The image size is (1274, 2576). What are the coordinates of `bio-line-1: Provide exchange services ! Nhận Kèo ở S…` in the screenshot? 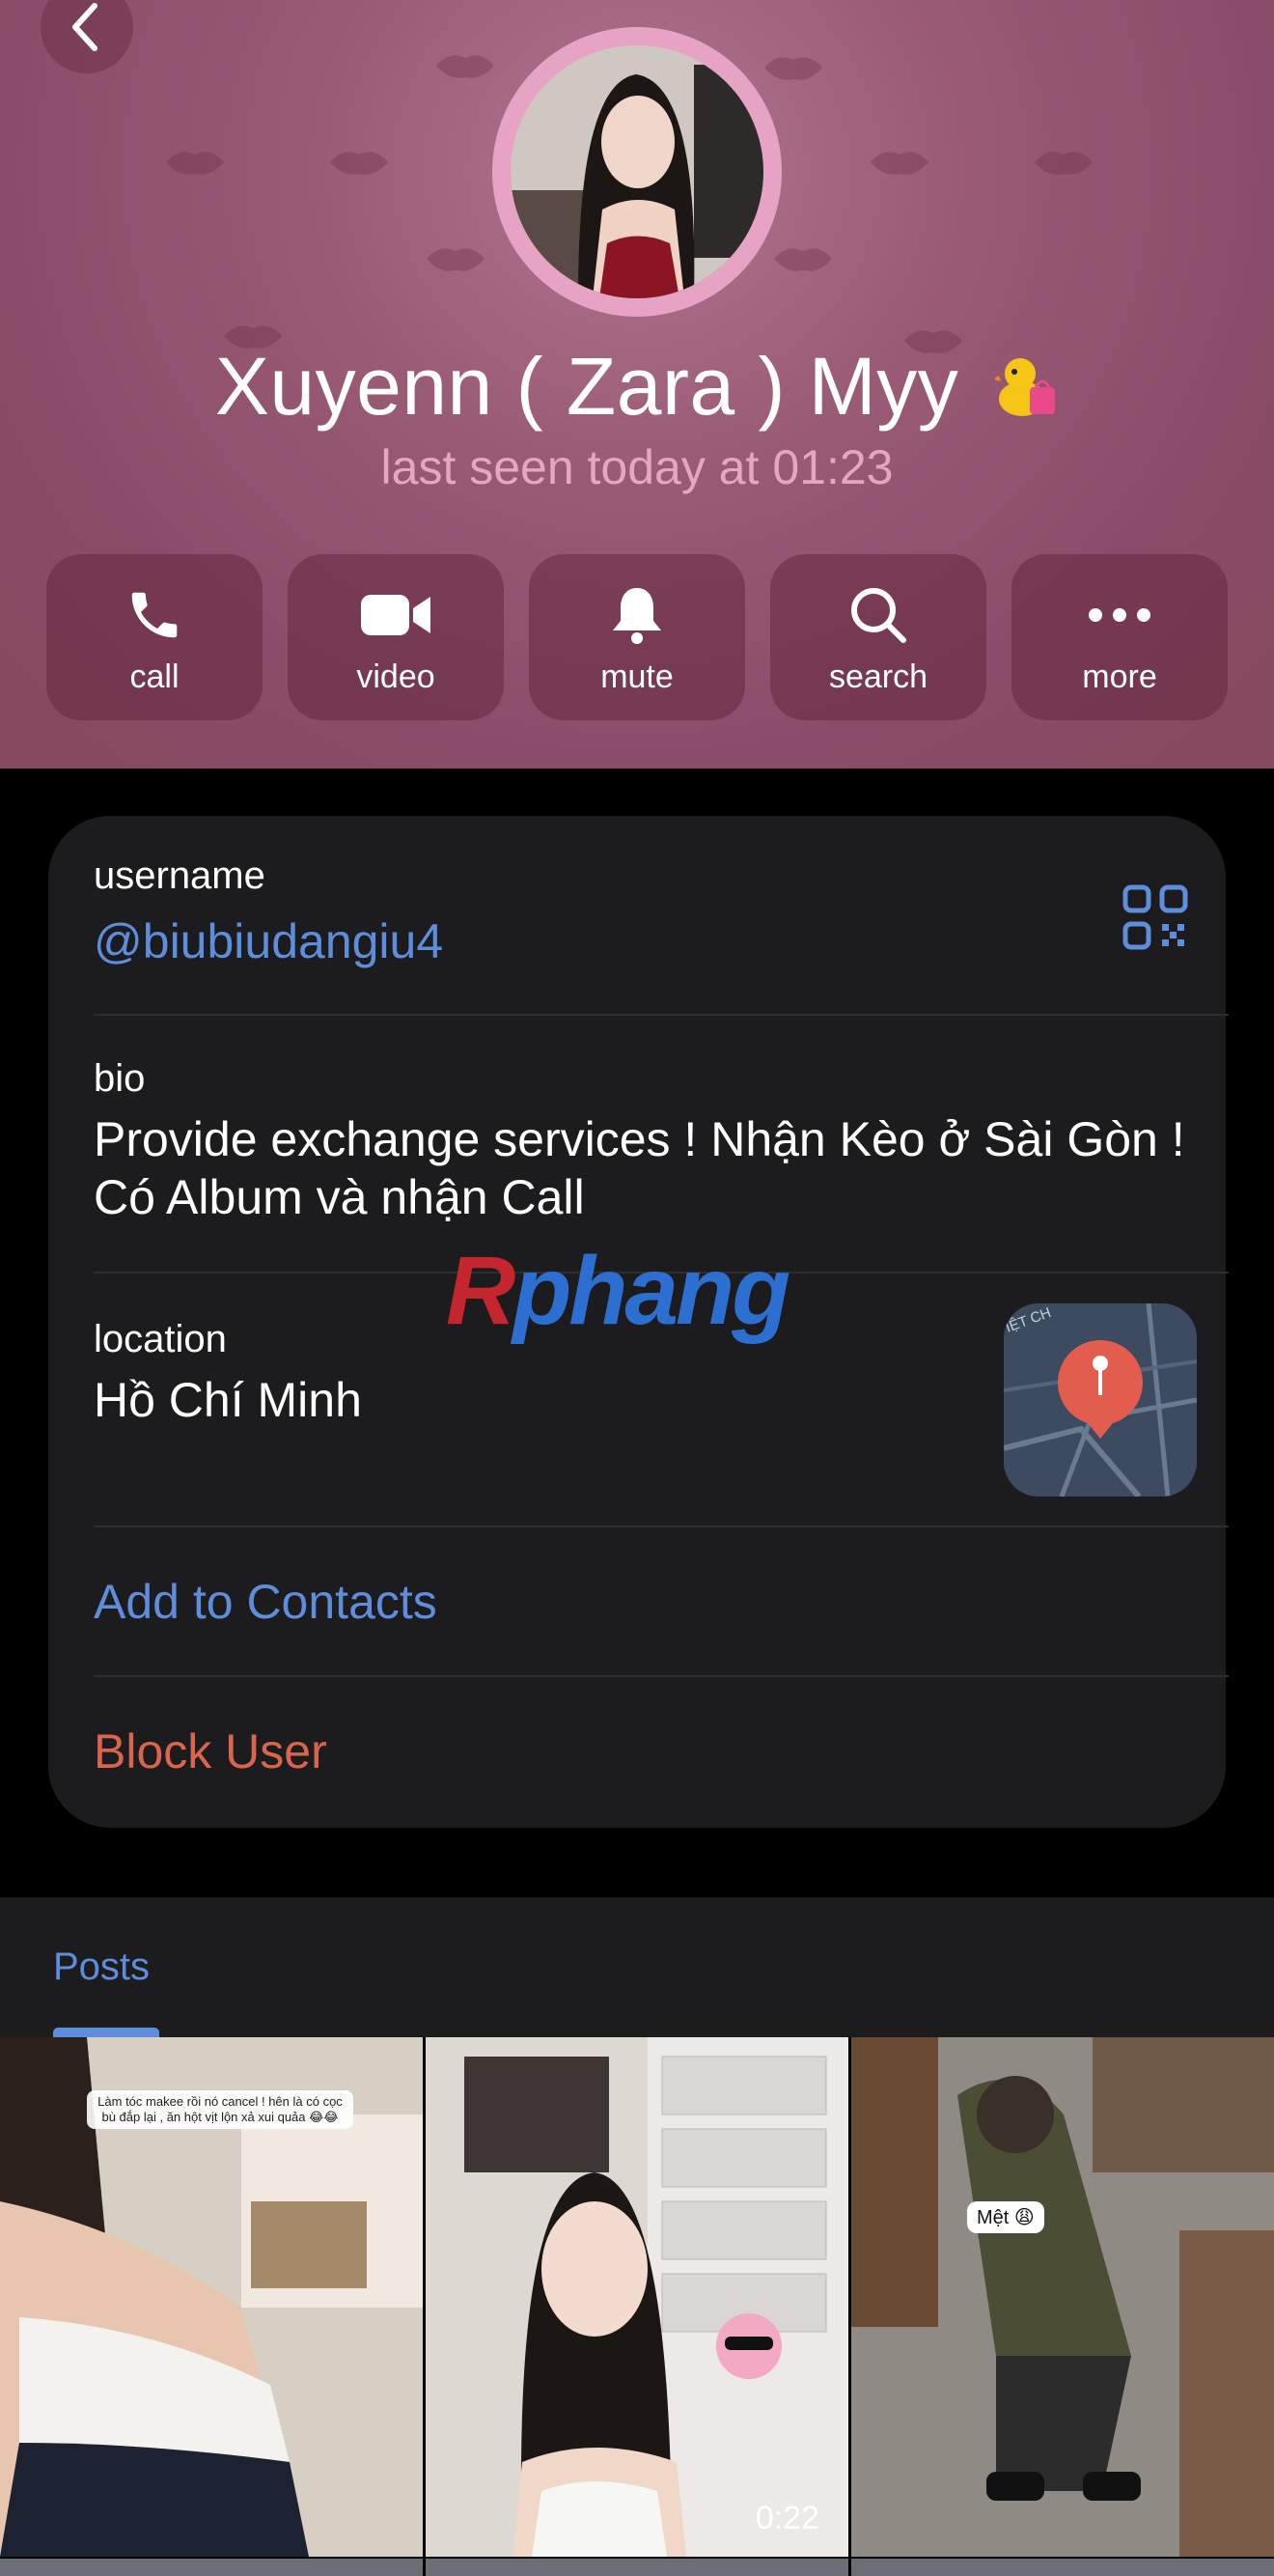 It's located at (639, 1139).